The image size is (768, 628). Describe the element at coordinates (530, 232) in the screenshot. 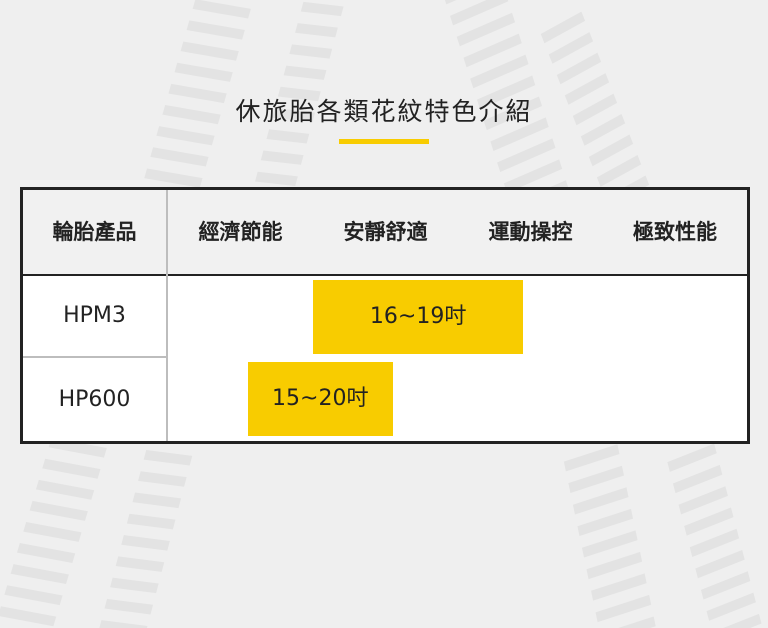

I see `col-header-handling: 運動操控` at that location.